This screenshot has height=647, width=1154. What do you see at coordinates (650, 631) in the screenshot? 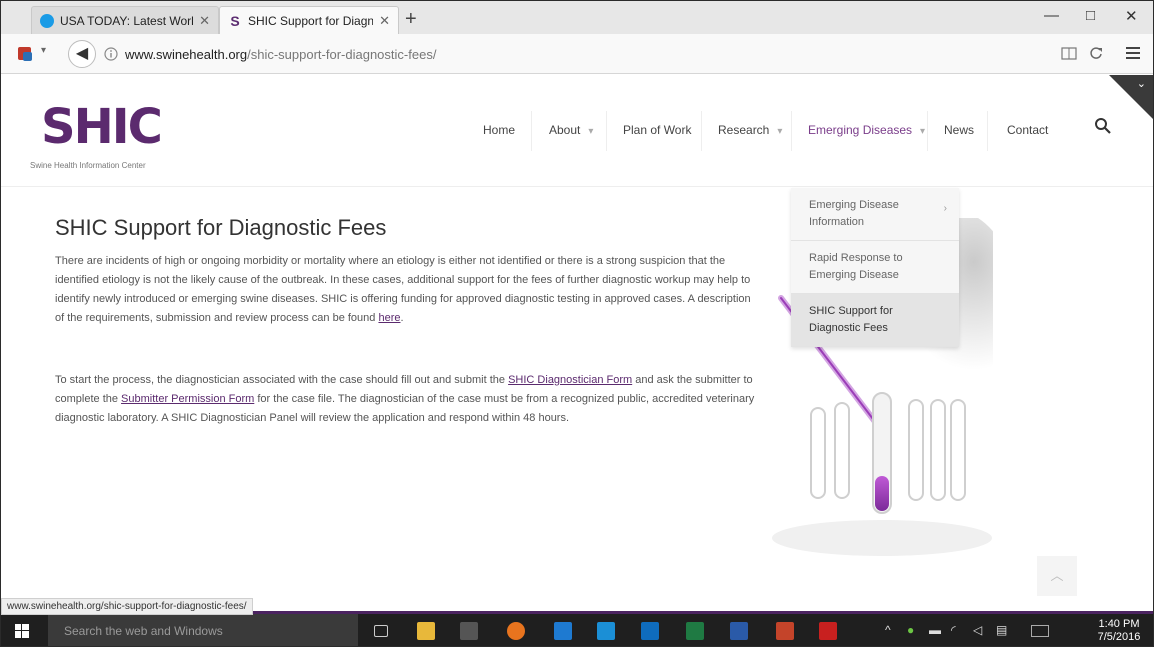
I see `outlook-icon` at bounding box center [650, 631].